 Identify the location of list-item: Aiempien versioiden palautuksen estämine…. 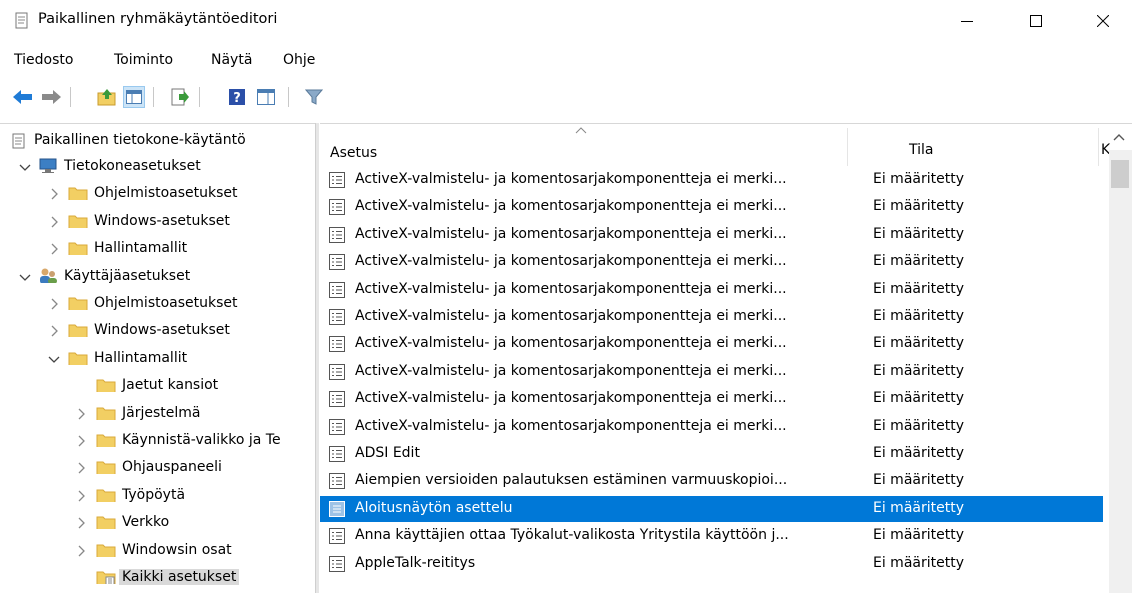
(711, 481).